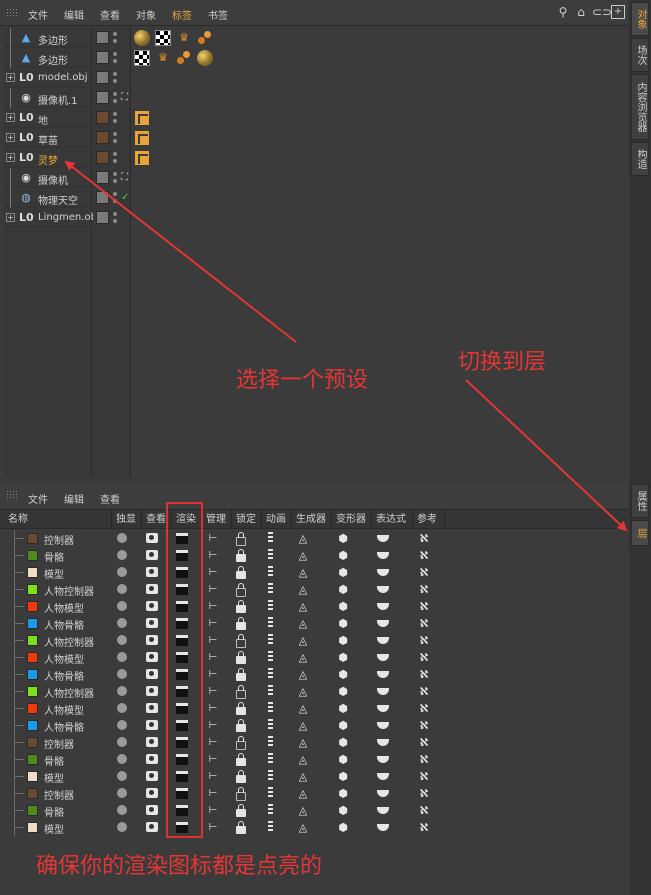 The height and width of the screenshot is (895, 651). I want to click on object-name: 地, so click(43, 119).